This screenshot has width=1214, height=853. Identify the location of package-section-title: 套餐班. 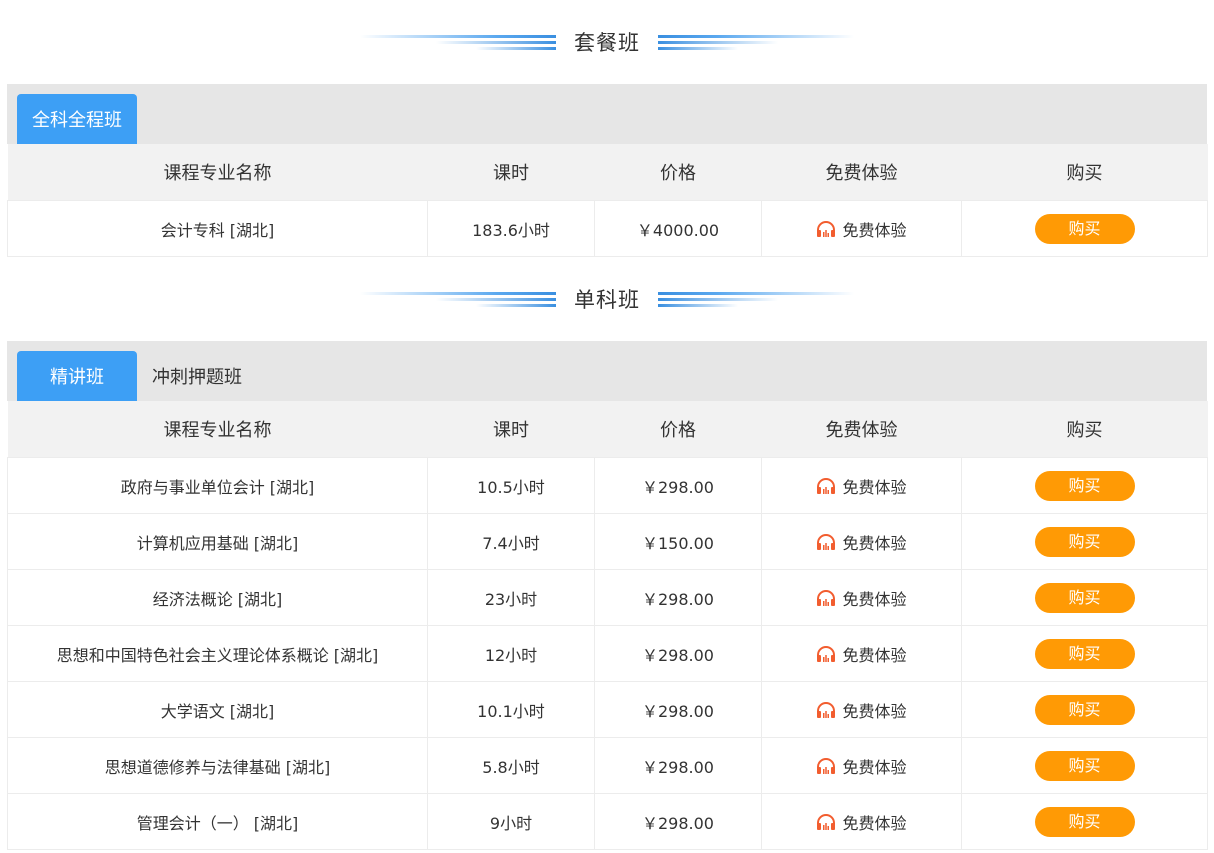
(607, 42).